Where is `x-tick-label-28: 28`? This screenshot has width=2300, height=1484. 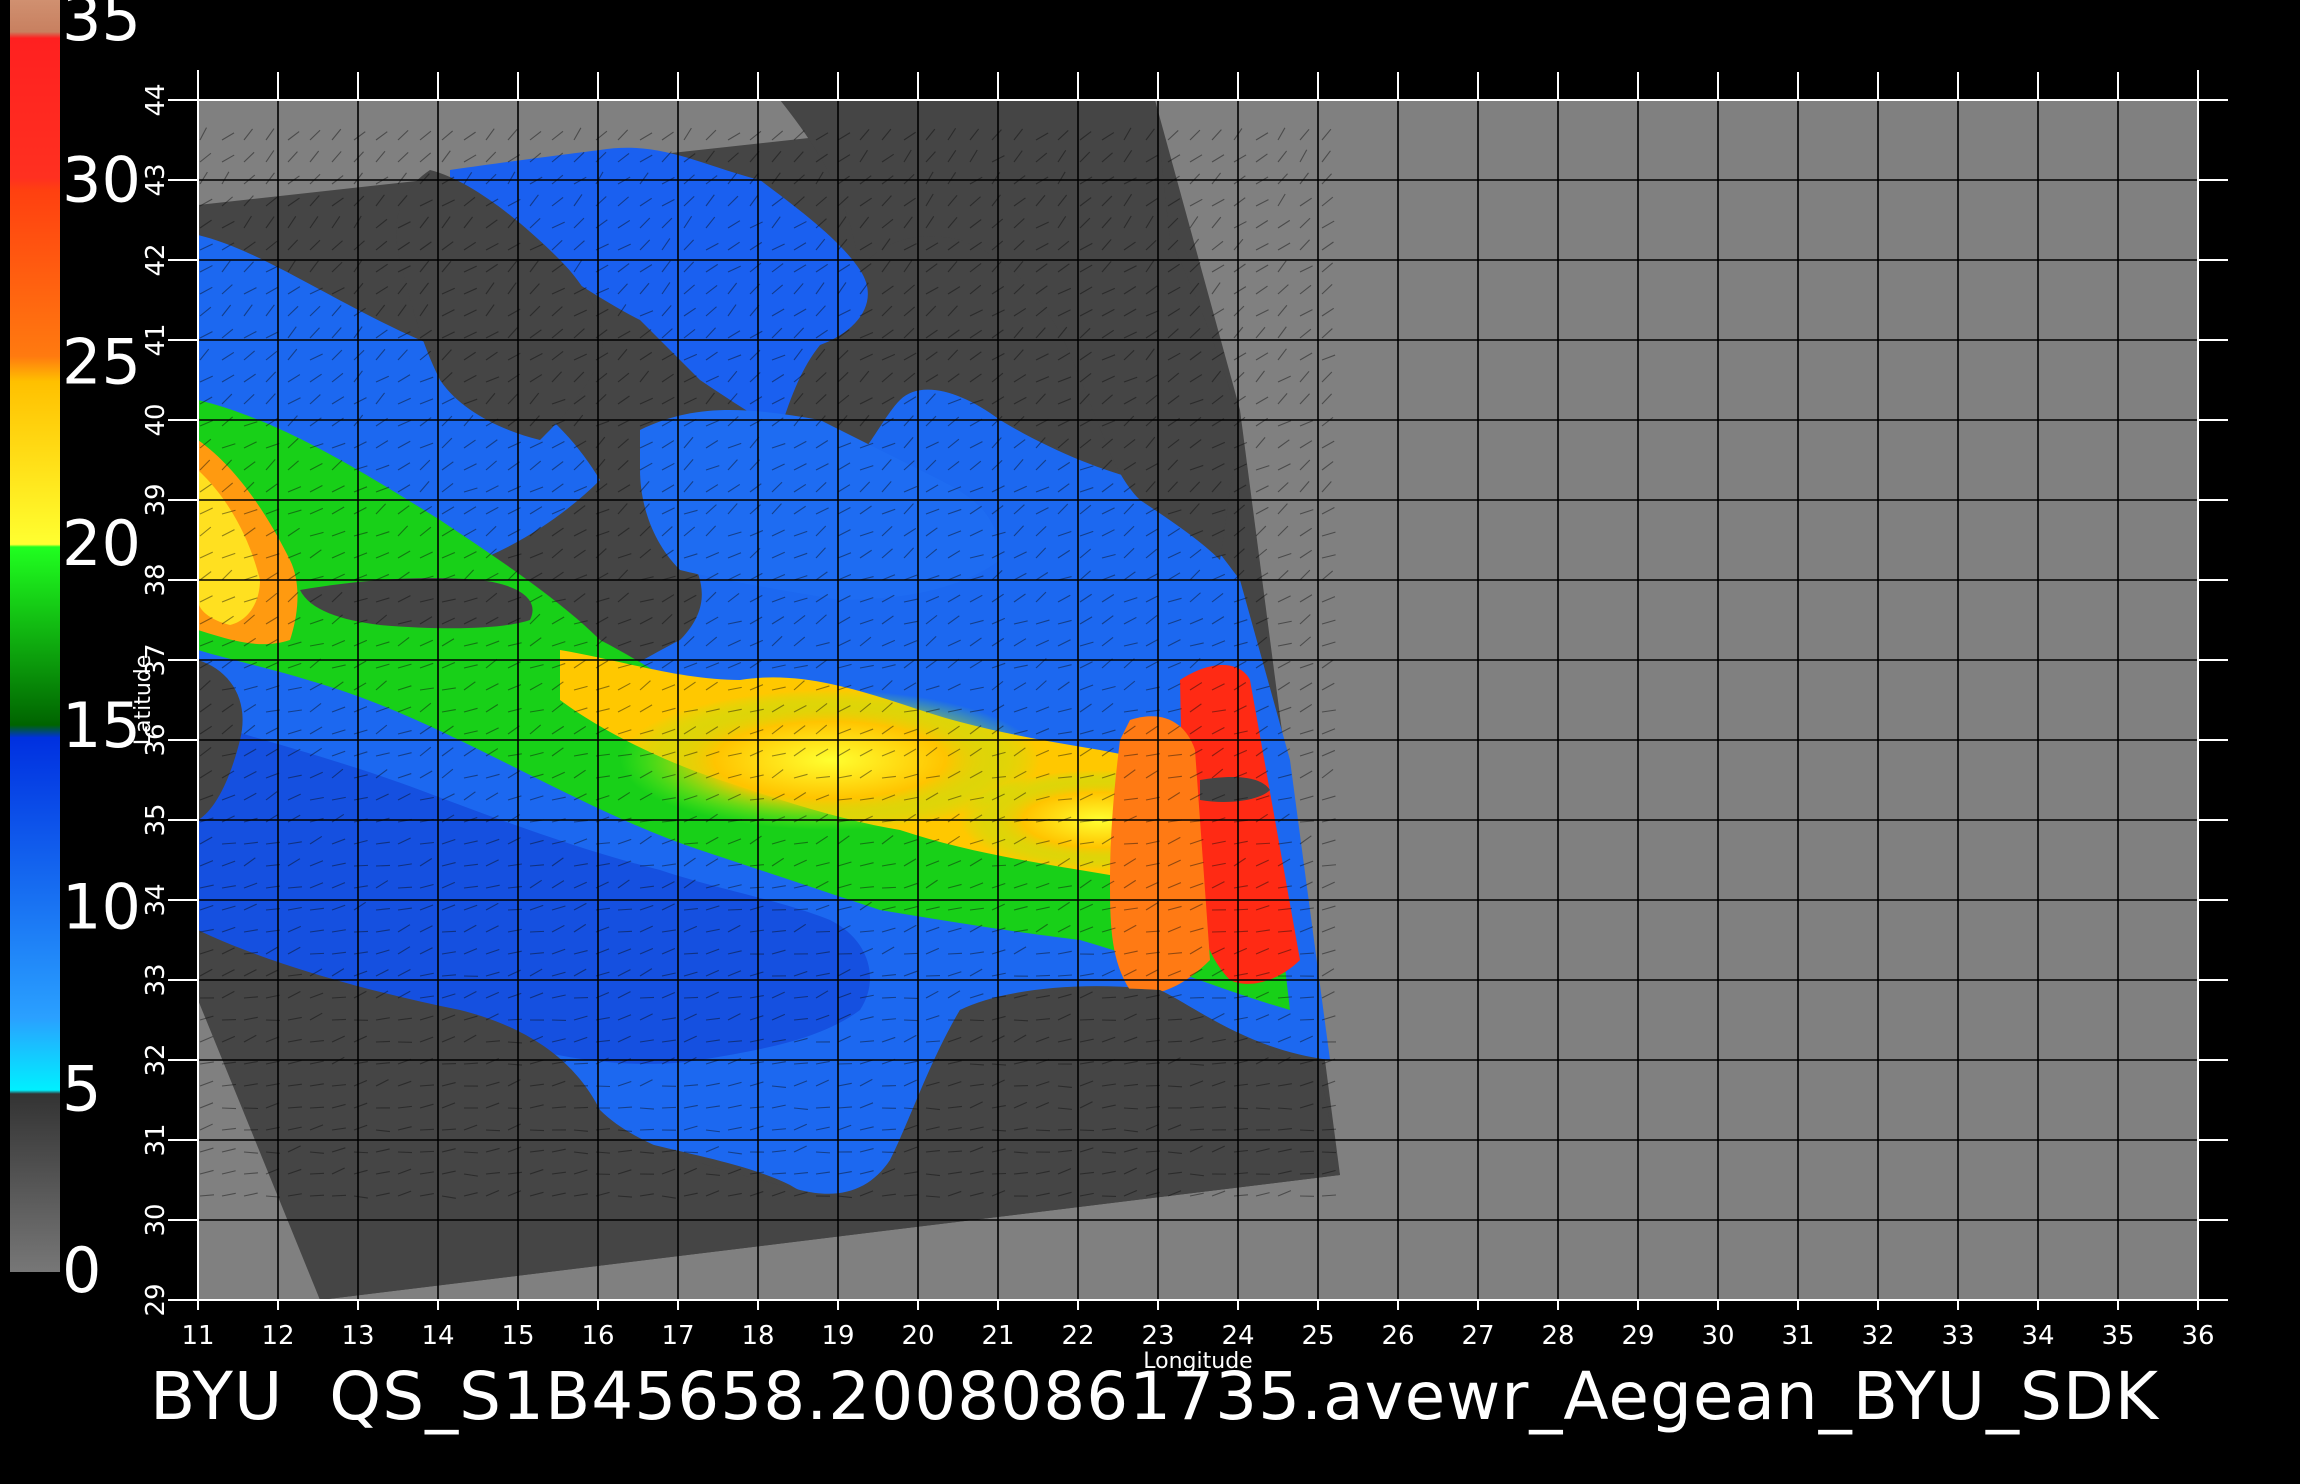 x-tick-label-28: 28 is located at coordinates (1557, 1336).